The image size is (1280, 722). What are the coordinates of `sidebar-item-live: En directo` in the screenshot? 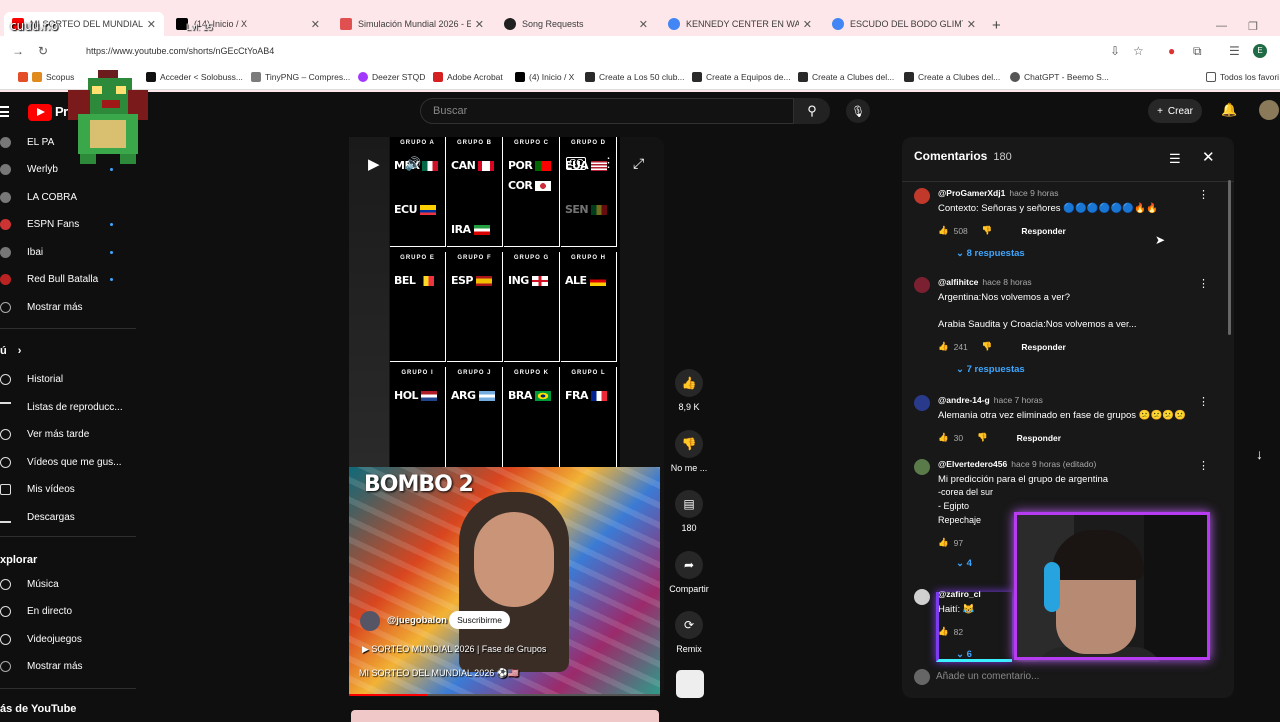 It's located at (36, 611).